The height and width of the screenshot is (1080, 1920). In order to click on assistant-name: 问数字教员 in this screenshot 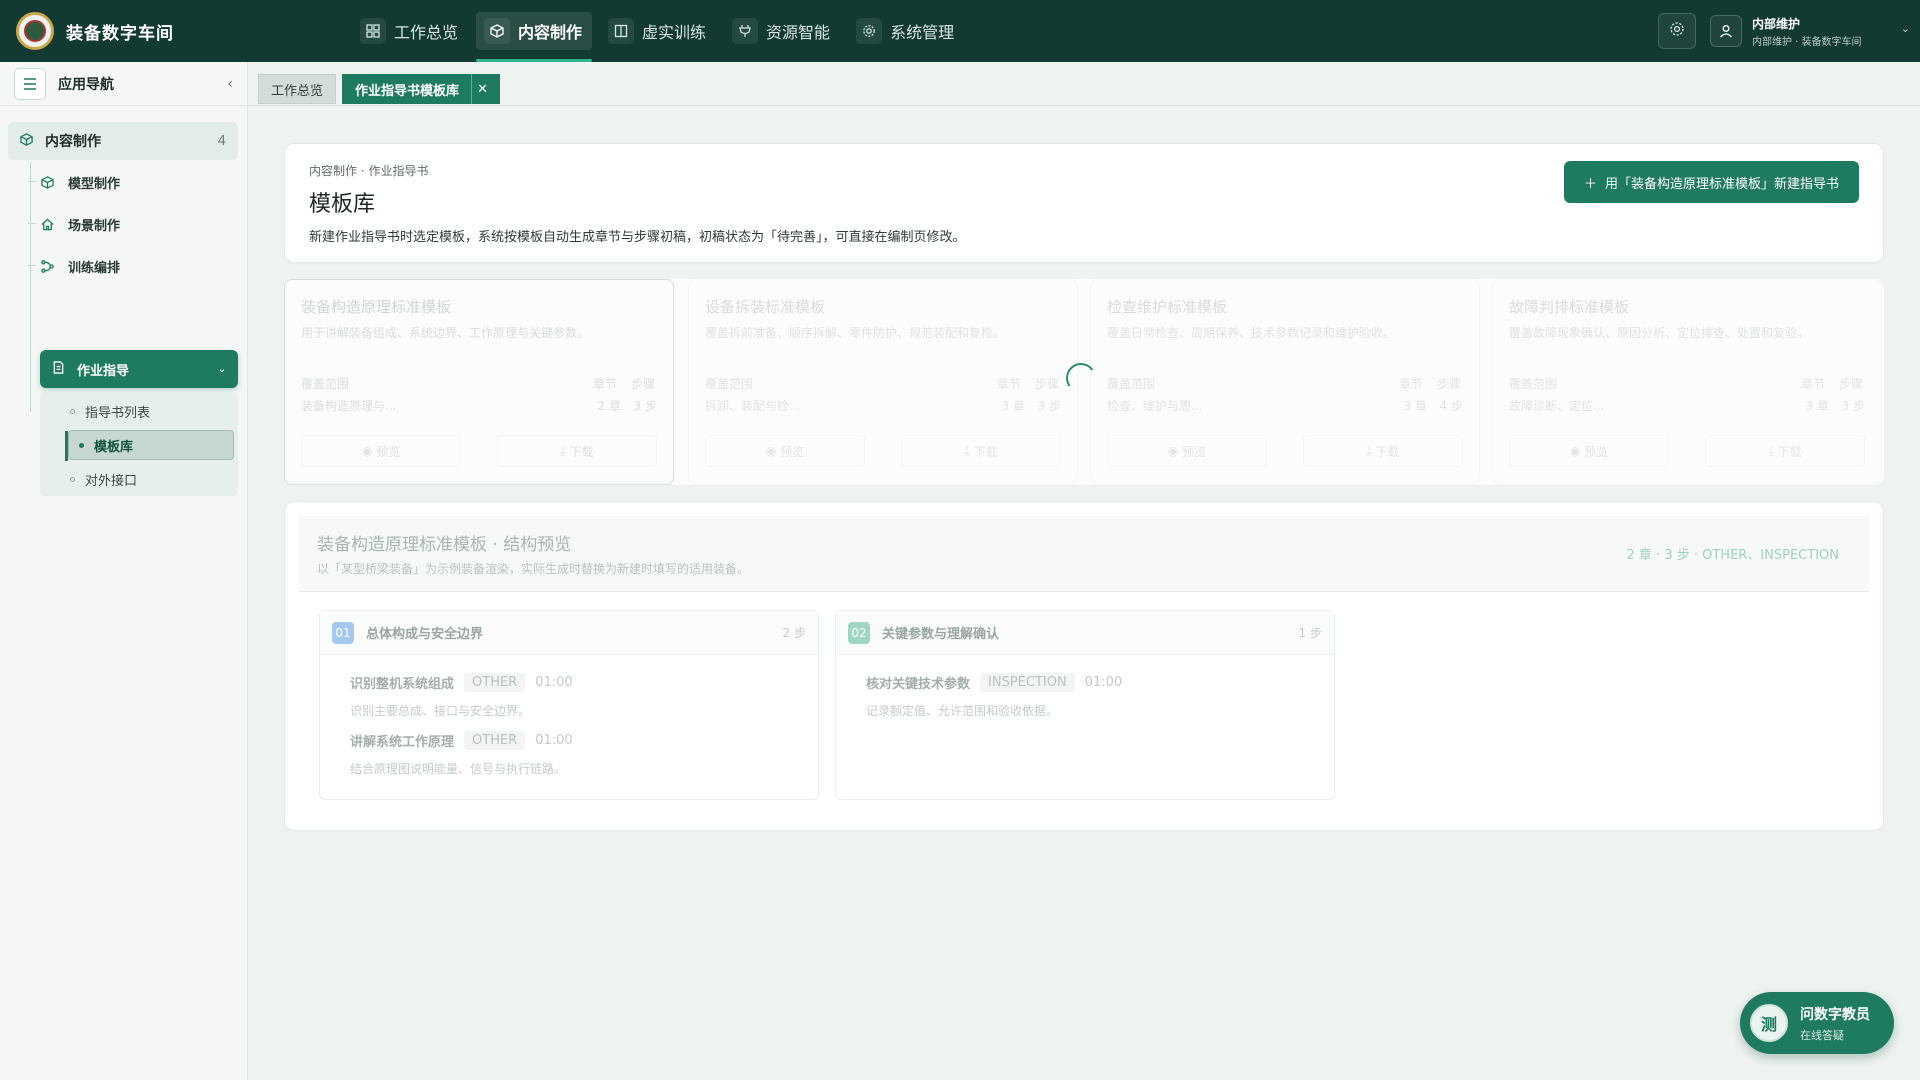, I will do `click(1835, 1014)`.